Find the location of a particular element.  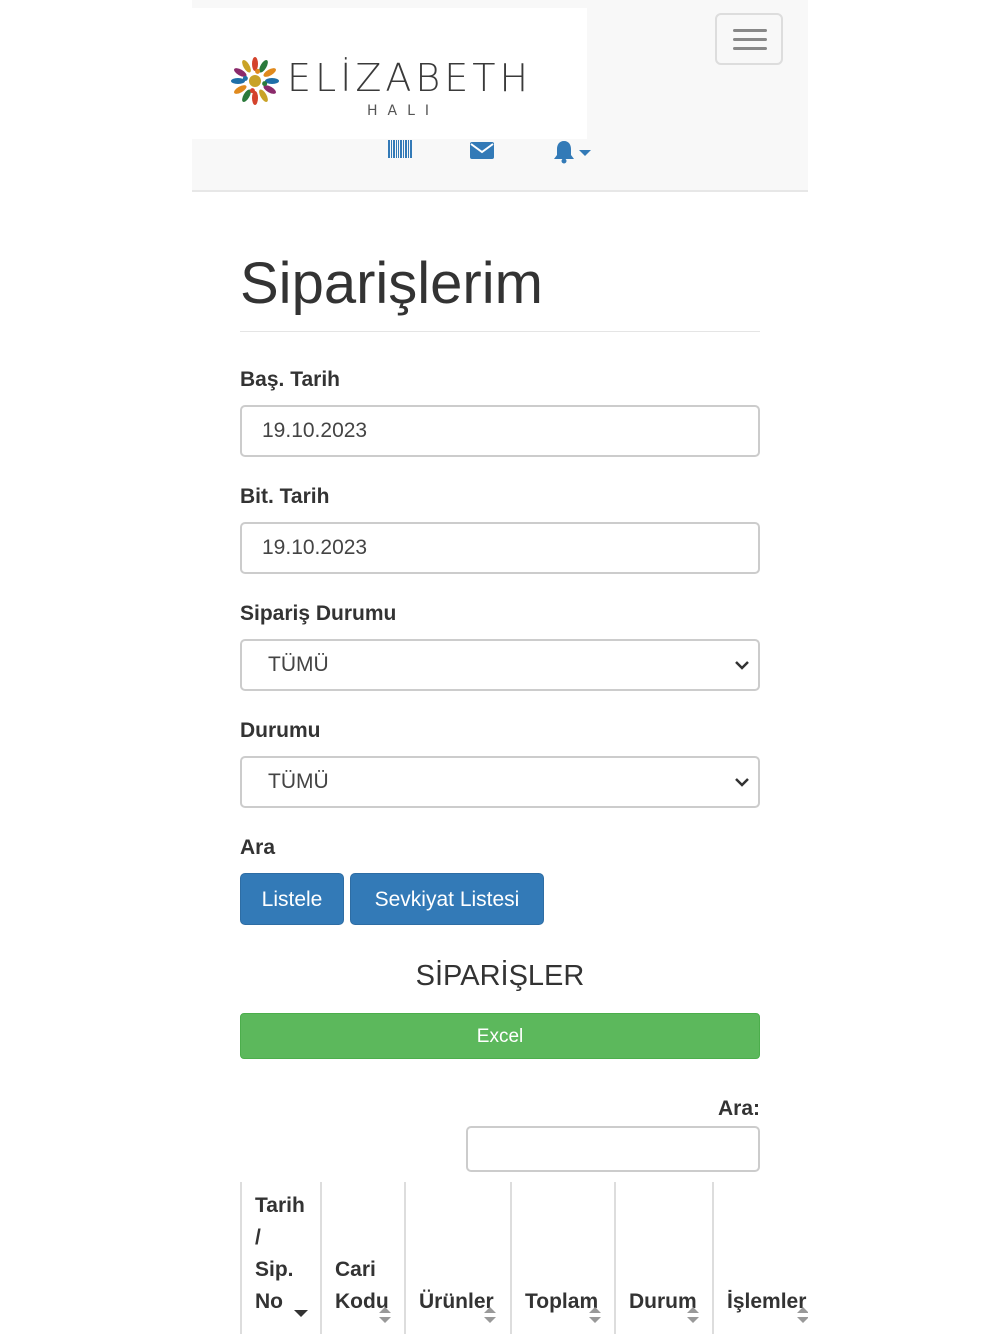

list-button: Listele is located at coordinates (292, 899).